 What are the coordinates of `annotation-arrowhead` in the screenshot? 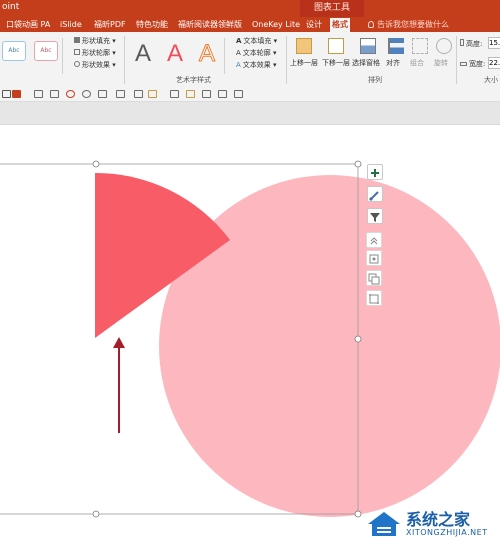 It's located at (119, 342).